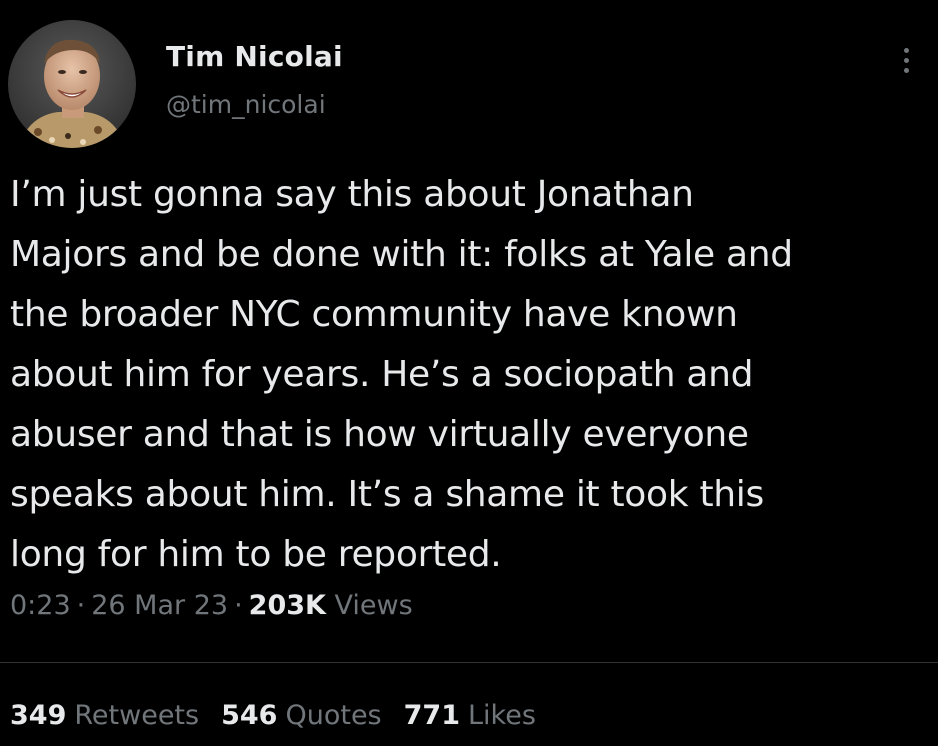  Describe the element at coordinates (502, 715) in the screenshot. I see `likes-label: Likes` at that location.